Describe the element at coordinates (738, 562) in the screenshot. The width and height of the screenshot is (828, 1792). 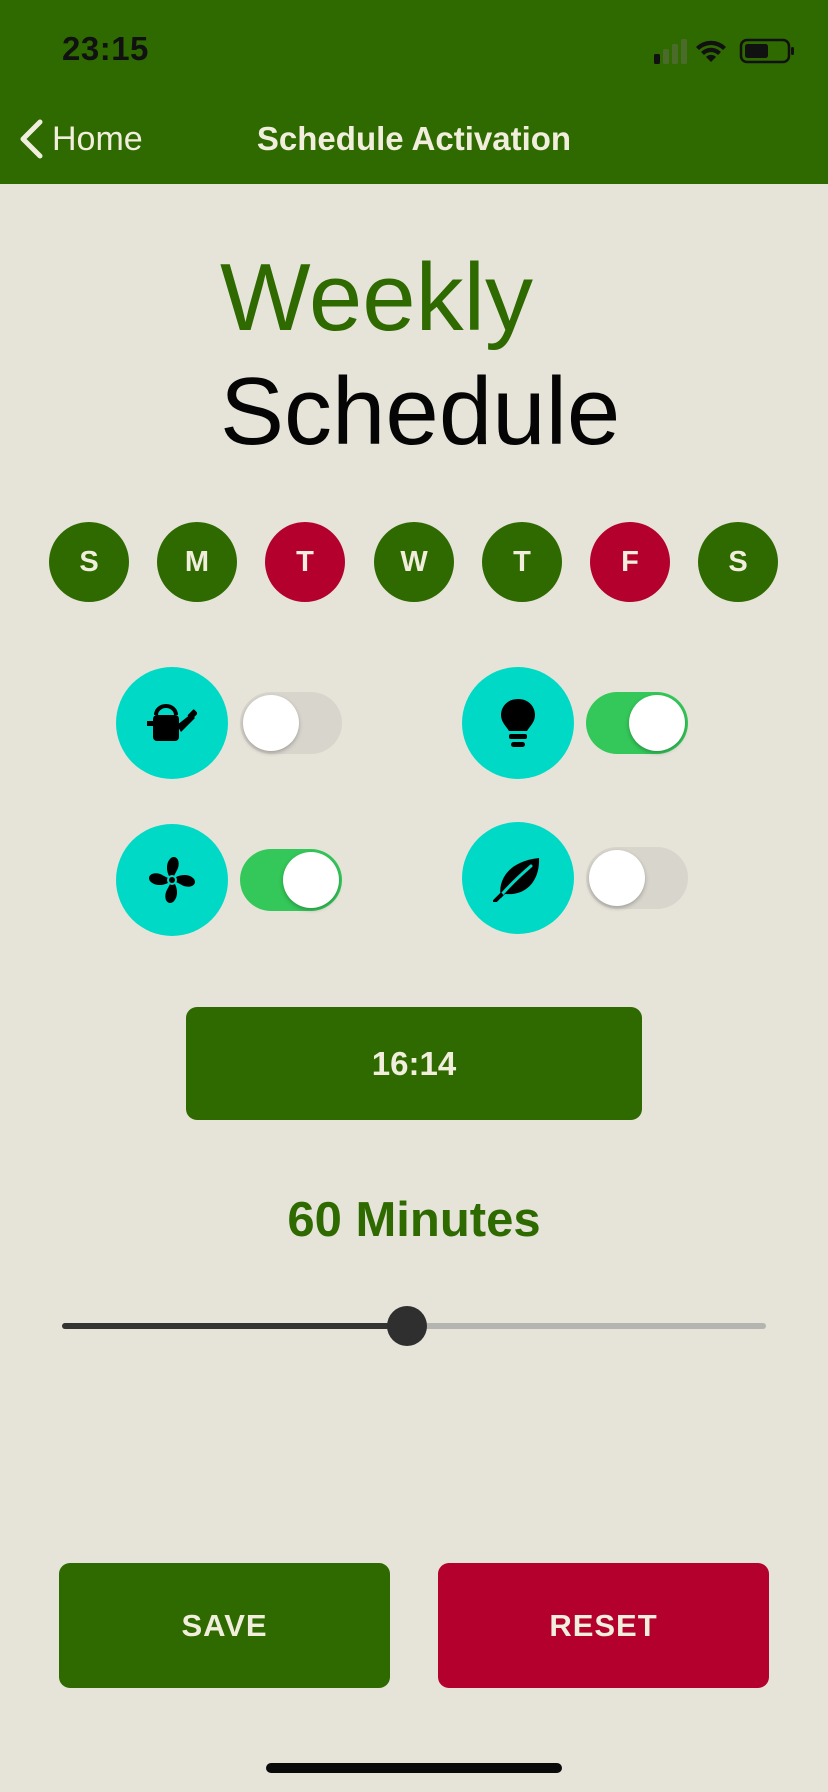
I see `day-button-saturday: S` at that location.